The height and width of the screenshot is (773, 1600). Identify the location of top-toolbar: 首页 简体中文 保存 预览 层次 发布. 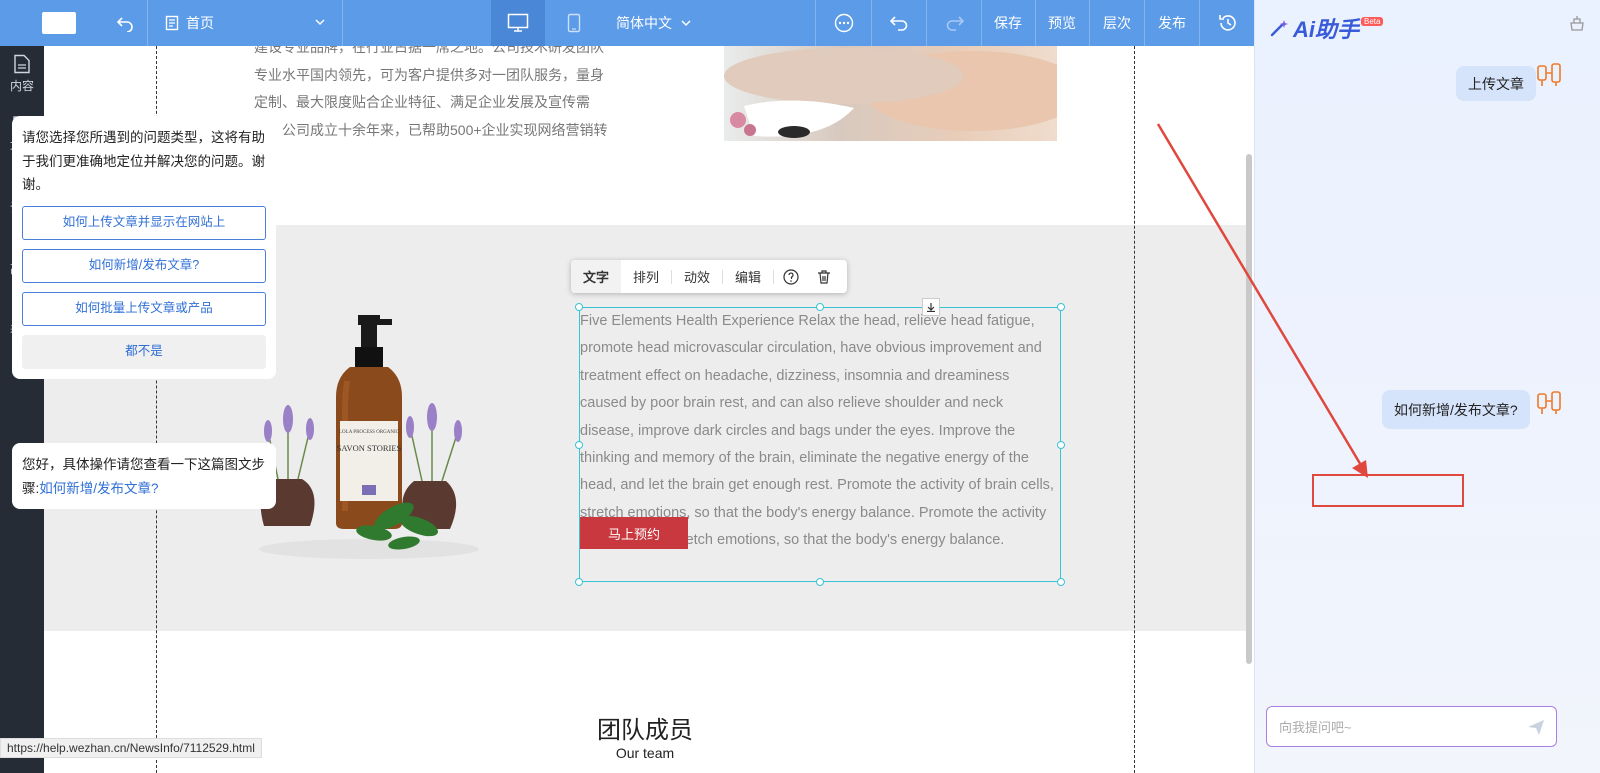
(627, 23).